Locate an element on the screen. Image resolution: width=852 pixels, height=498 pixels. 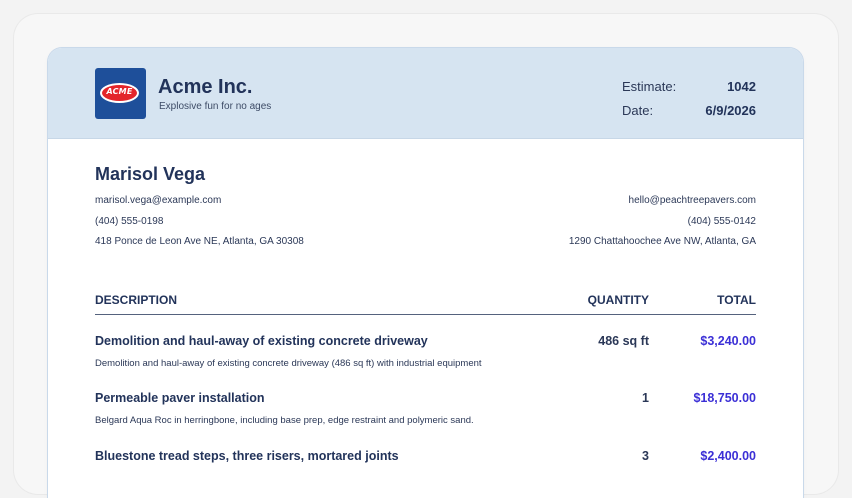
date-label: Date: is located at coordinates (638, 110).